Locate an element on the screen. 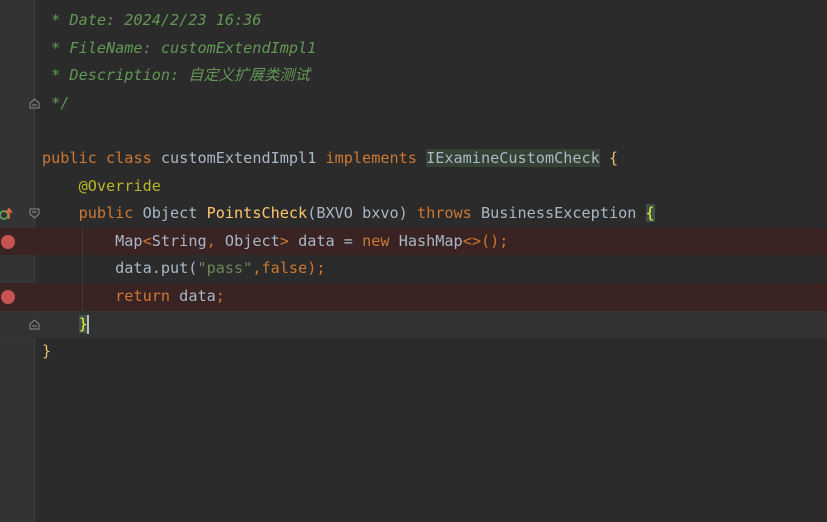 The image size is (827, 522). code-line: data.put("pass",false); is located at coordinates (413, 269).